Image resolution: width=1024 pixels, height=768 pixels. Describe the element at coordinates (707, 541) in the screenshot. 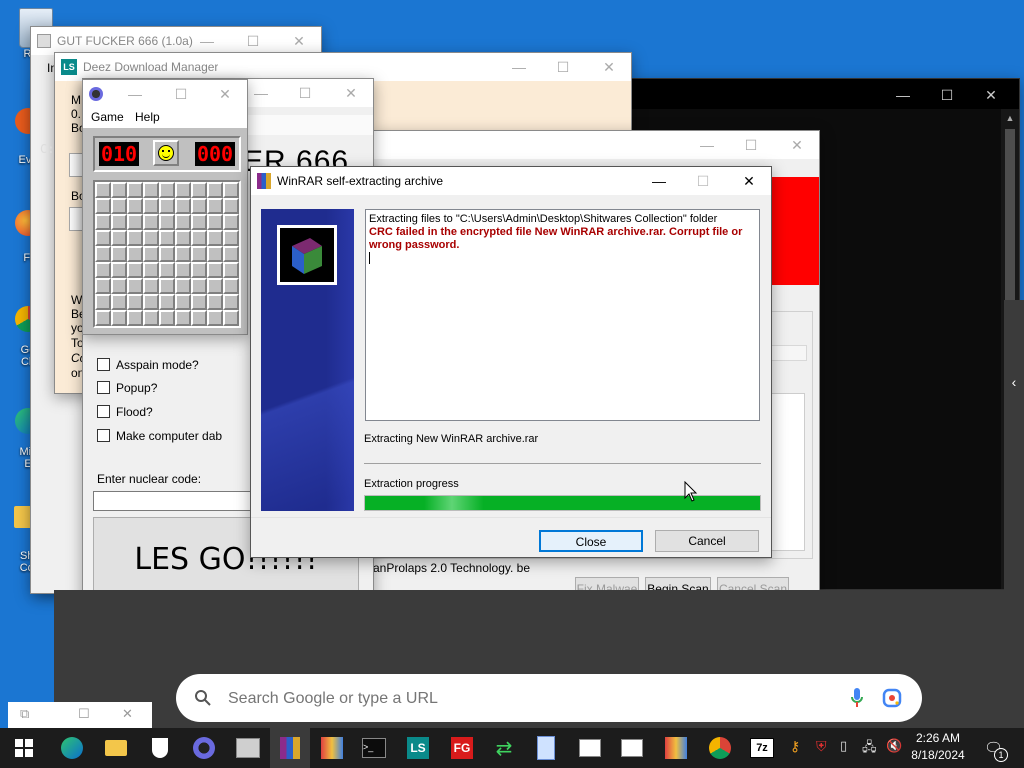

I see `cancel-button: Cancel` at that location.